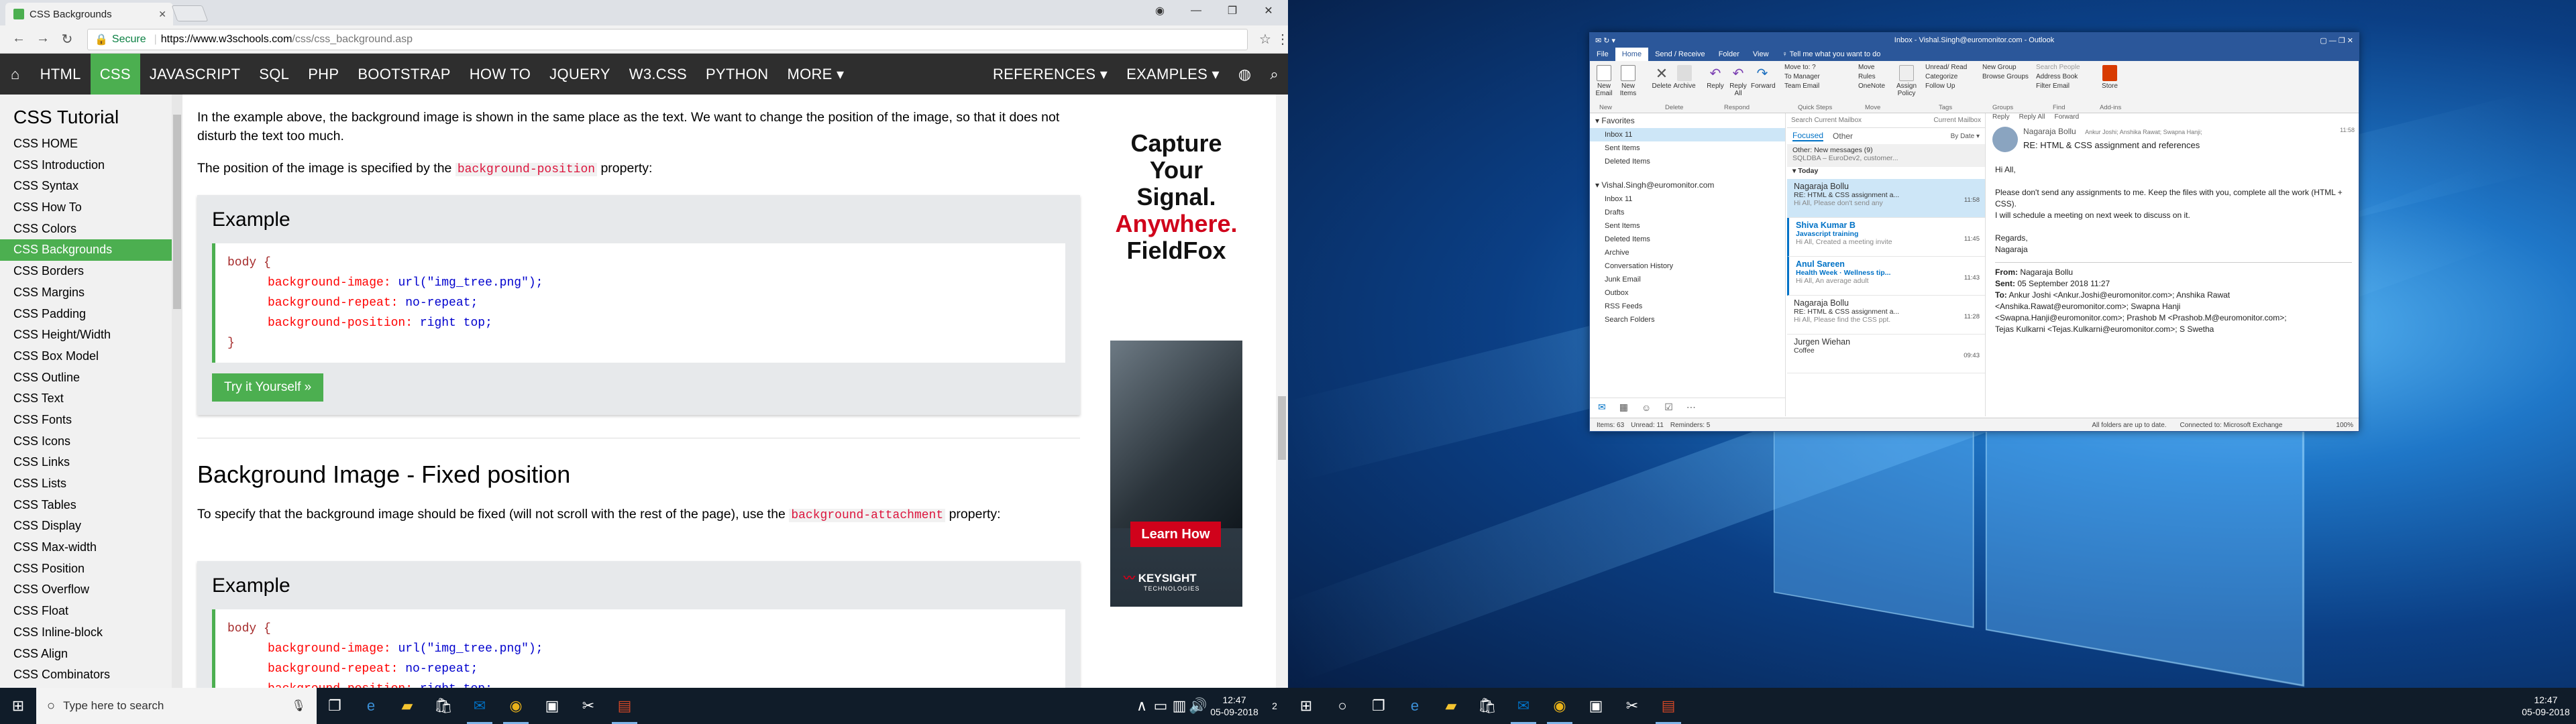 This screenshot has width=2576, height=724. What do you see at coordinates (91, 293) in the screenshot?
I see `sidebar-item: CSS Margins` at bounding box center [91, 293].